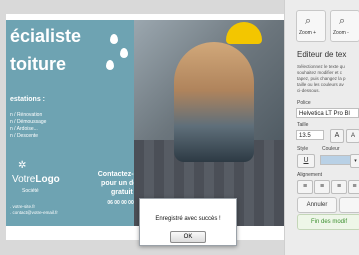 This screenshot has width=359, height=255. Describe the element at coordinates (308, 90) in the screenshot. I see `desc-line: ci-dessous.` at that location.